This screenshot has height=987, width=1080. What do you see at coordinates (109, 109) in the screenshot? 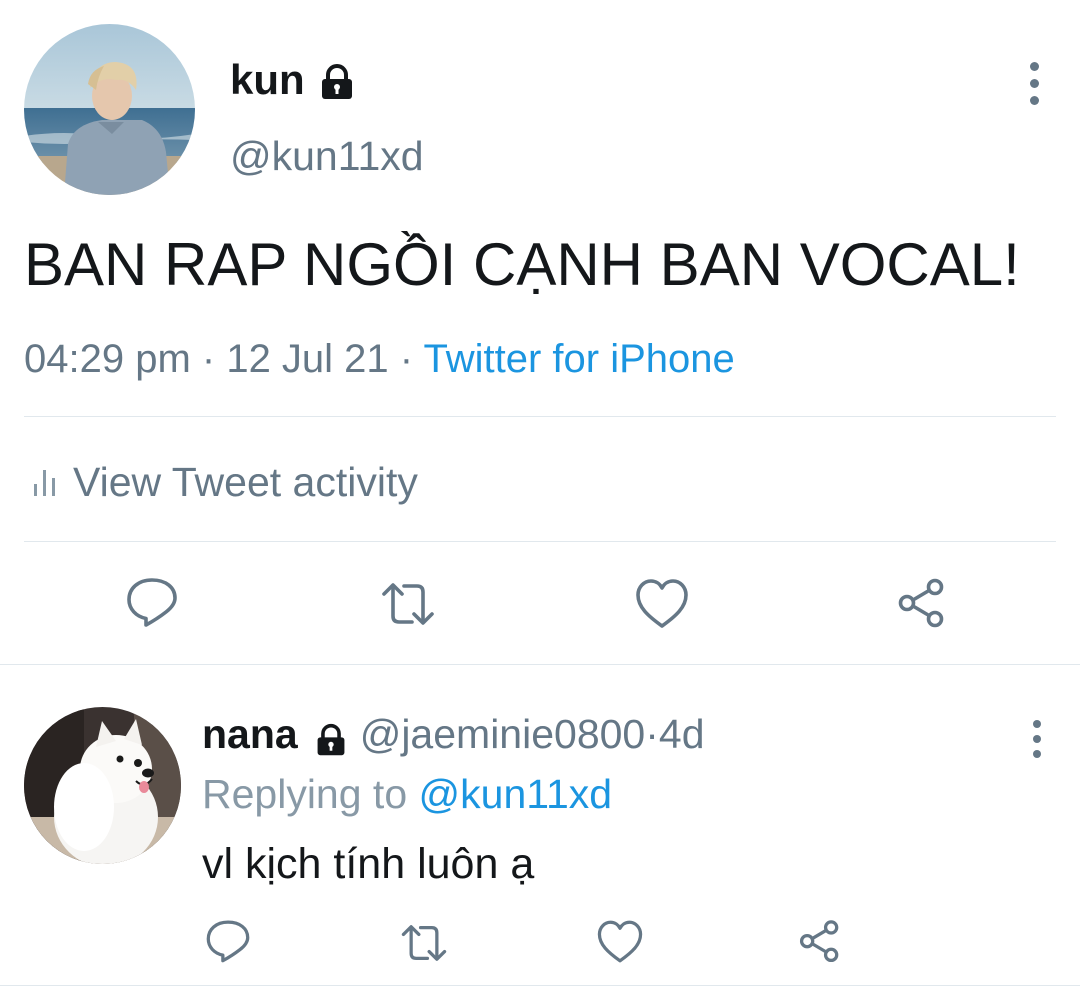
I see `author-avatar` at bounding box center [109, 109].